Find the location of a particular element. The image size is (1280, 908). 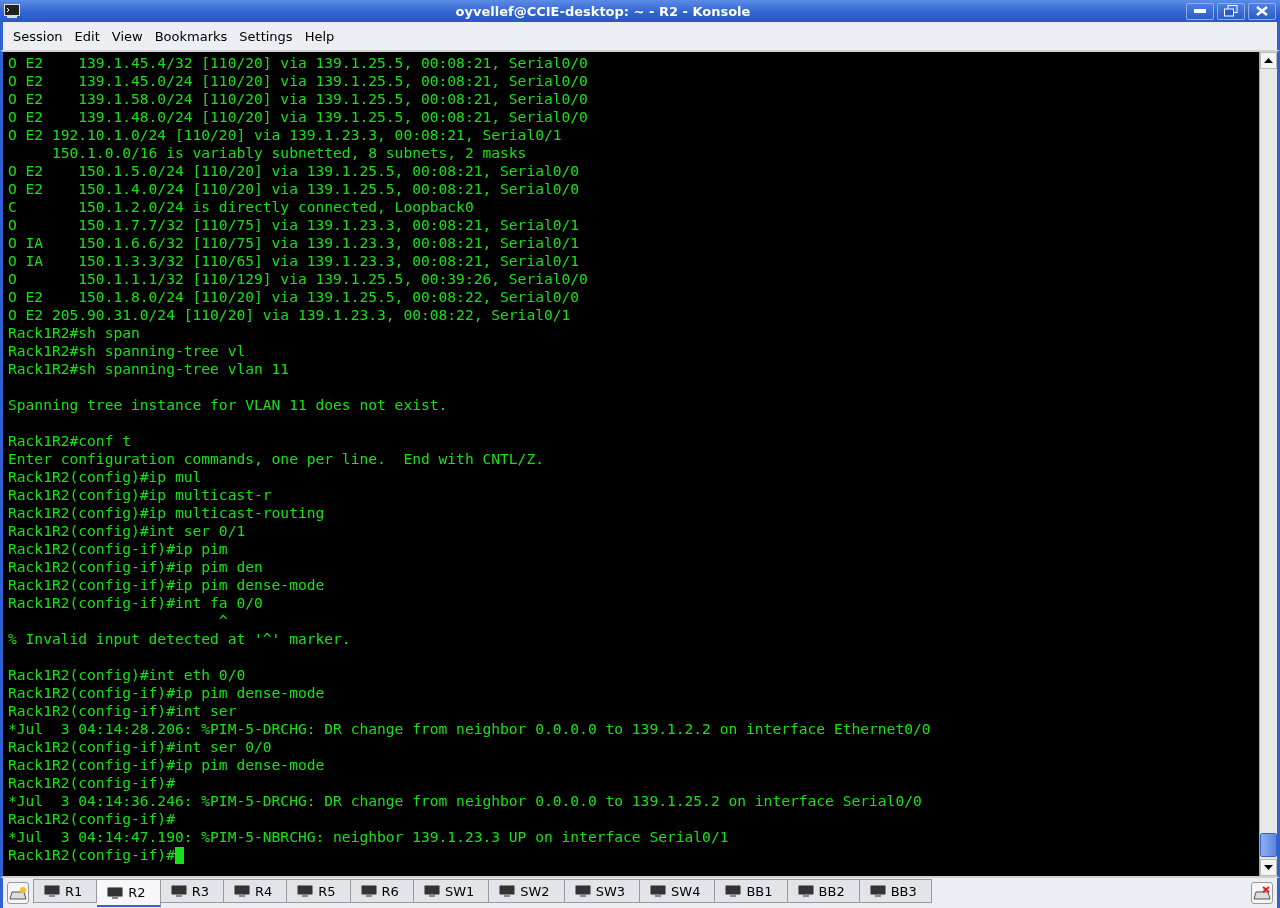

terminal-line: Rack1R2(config)#int eth 0/0 is located at coordinates (127, 675).